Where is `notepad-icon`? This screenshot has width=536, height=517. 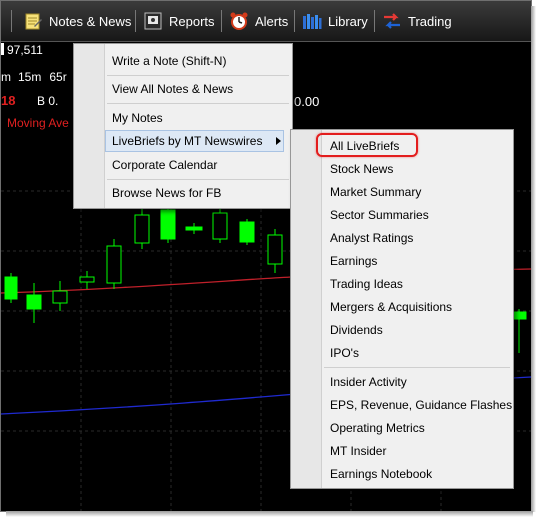 notepad-icon is located at coordinates (33, 21).